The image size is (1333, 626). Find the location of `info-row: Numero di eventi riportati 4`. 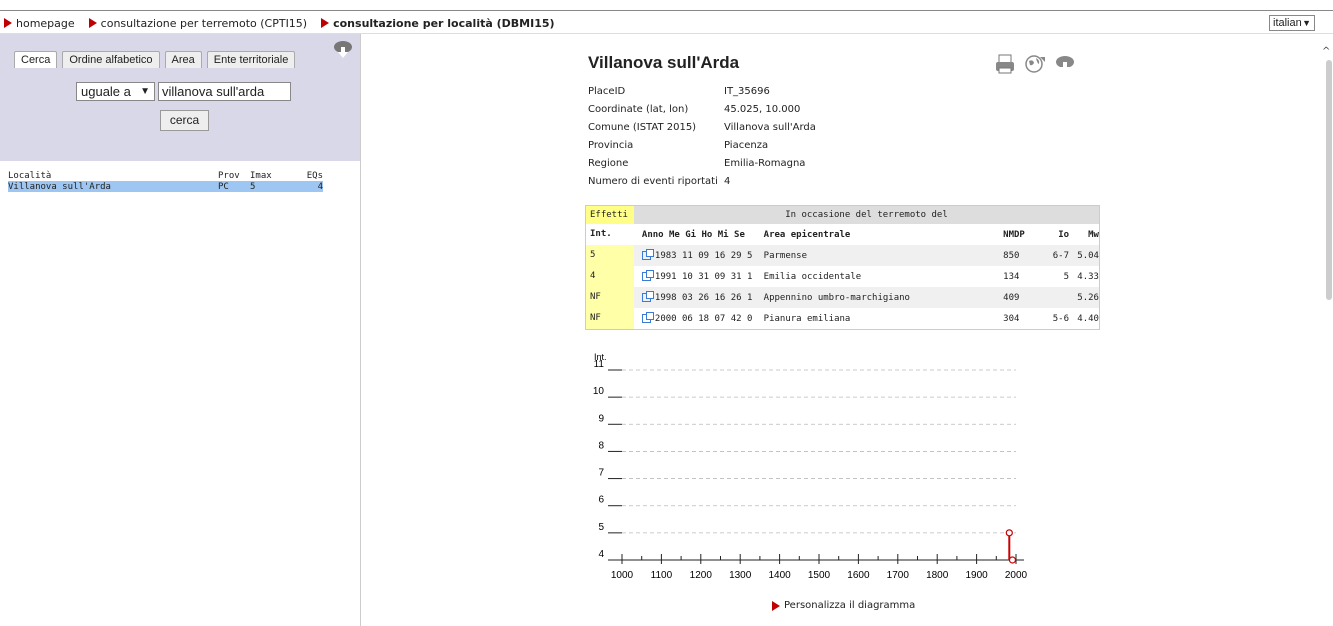

info-row: Numero di eventi riportati 4 is located at coordinates (702, 181).